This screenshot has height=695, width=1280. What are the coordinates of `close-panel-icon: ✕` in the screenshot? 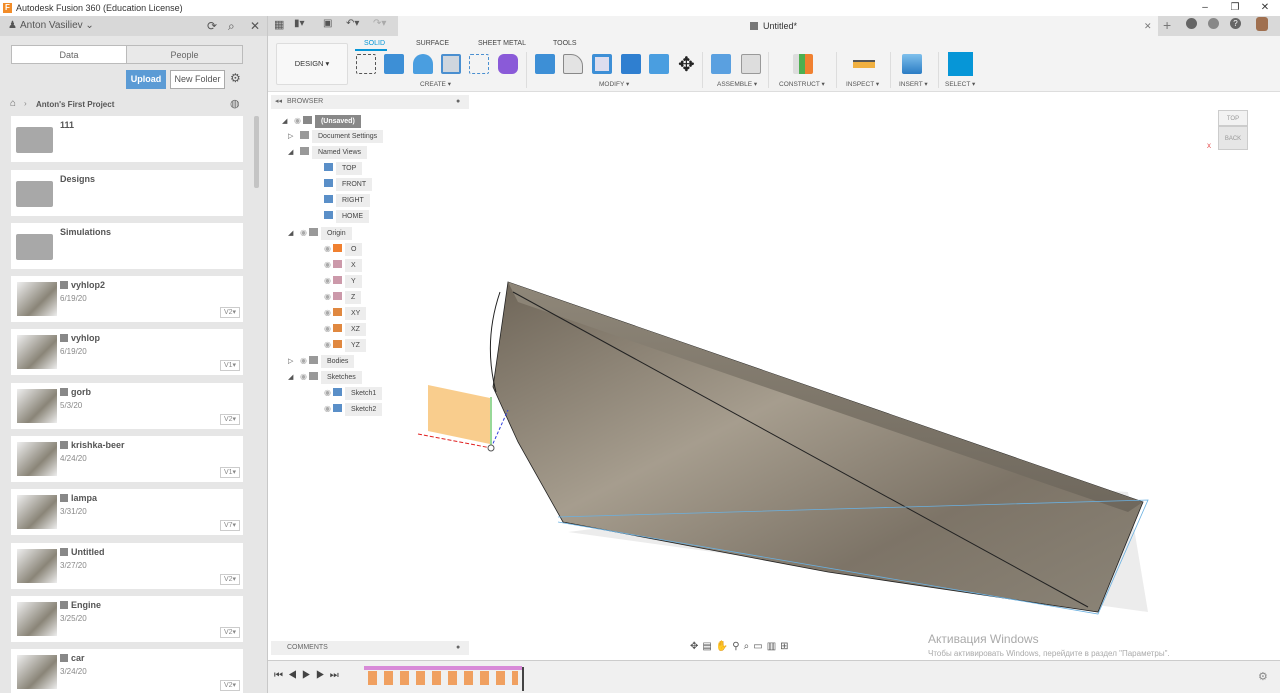 It's located at (255, 26).